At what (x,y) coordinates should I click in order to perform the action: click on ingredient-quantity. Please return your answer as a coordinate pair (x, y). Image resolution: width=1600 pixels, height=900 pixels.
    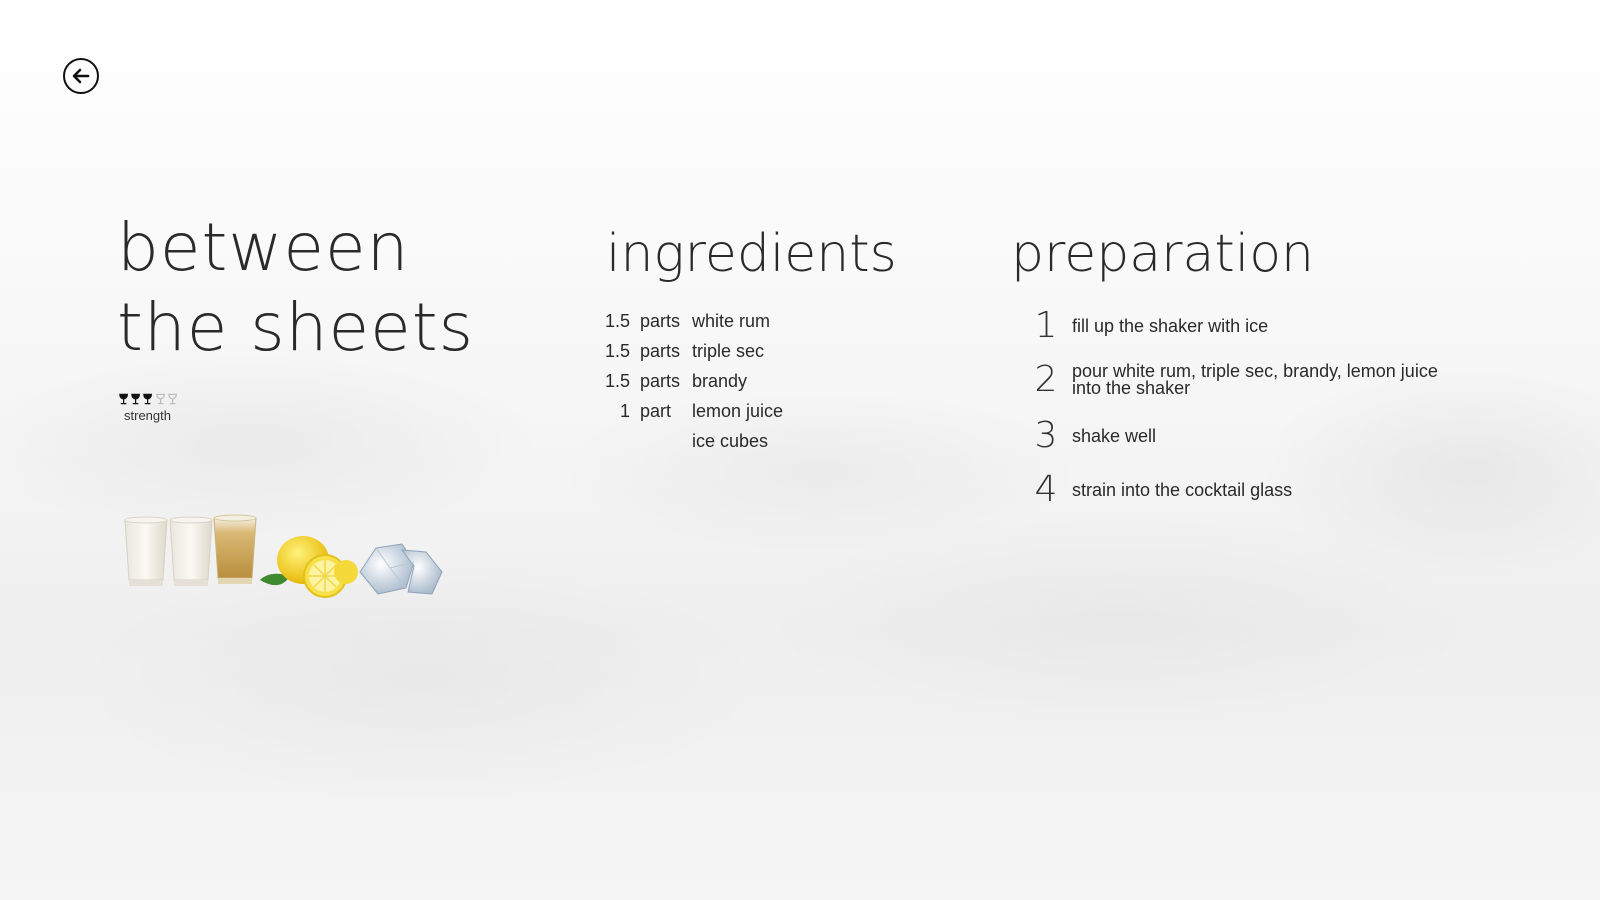
    Looking at the image, I should click on (620, 441).